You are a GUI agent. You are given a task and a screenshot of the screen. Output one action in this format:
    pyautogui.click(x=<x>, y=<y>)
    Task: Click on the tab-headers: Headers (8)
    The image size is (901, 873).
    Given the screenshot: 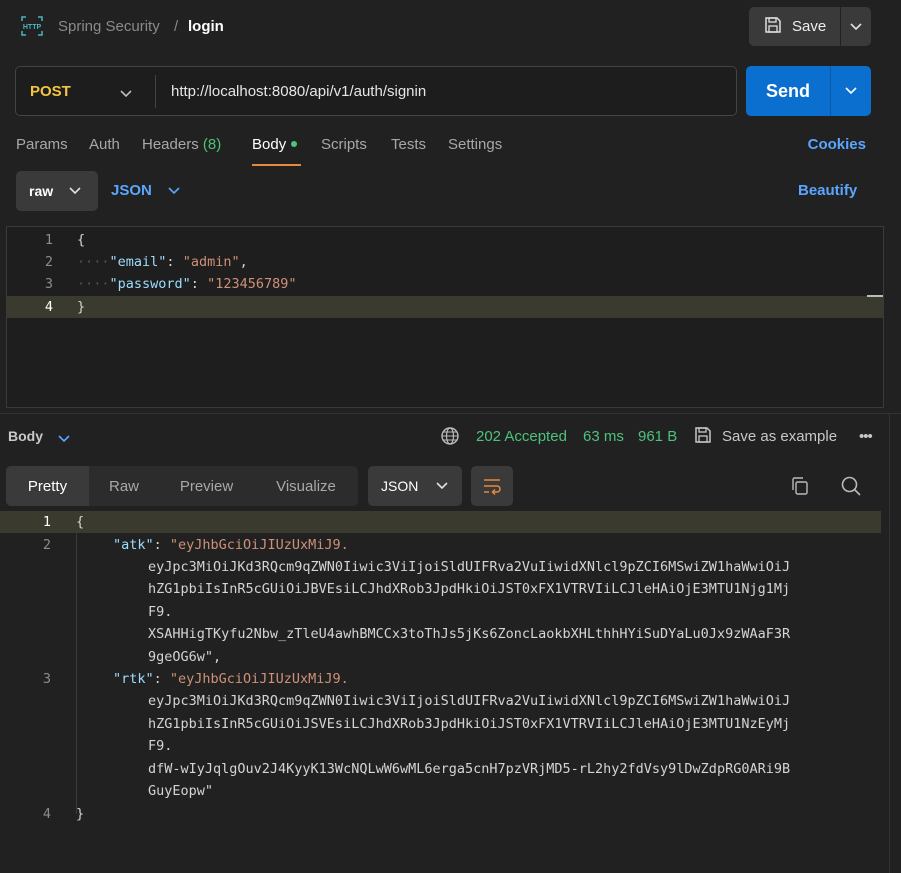 What is the action you would take?
    pyautogui.click(x=181, y=144)
    